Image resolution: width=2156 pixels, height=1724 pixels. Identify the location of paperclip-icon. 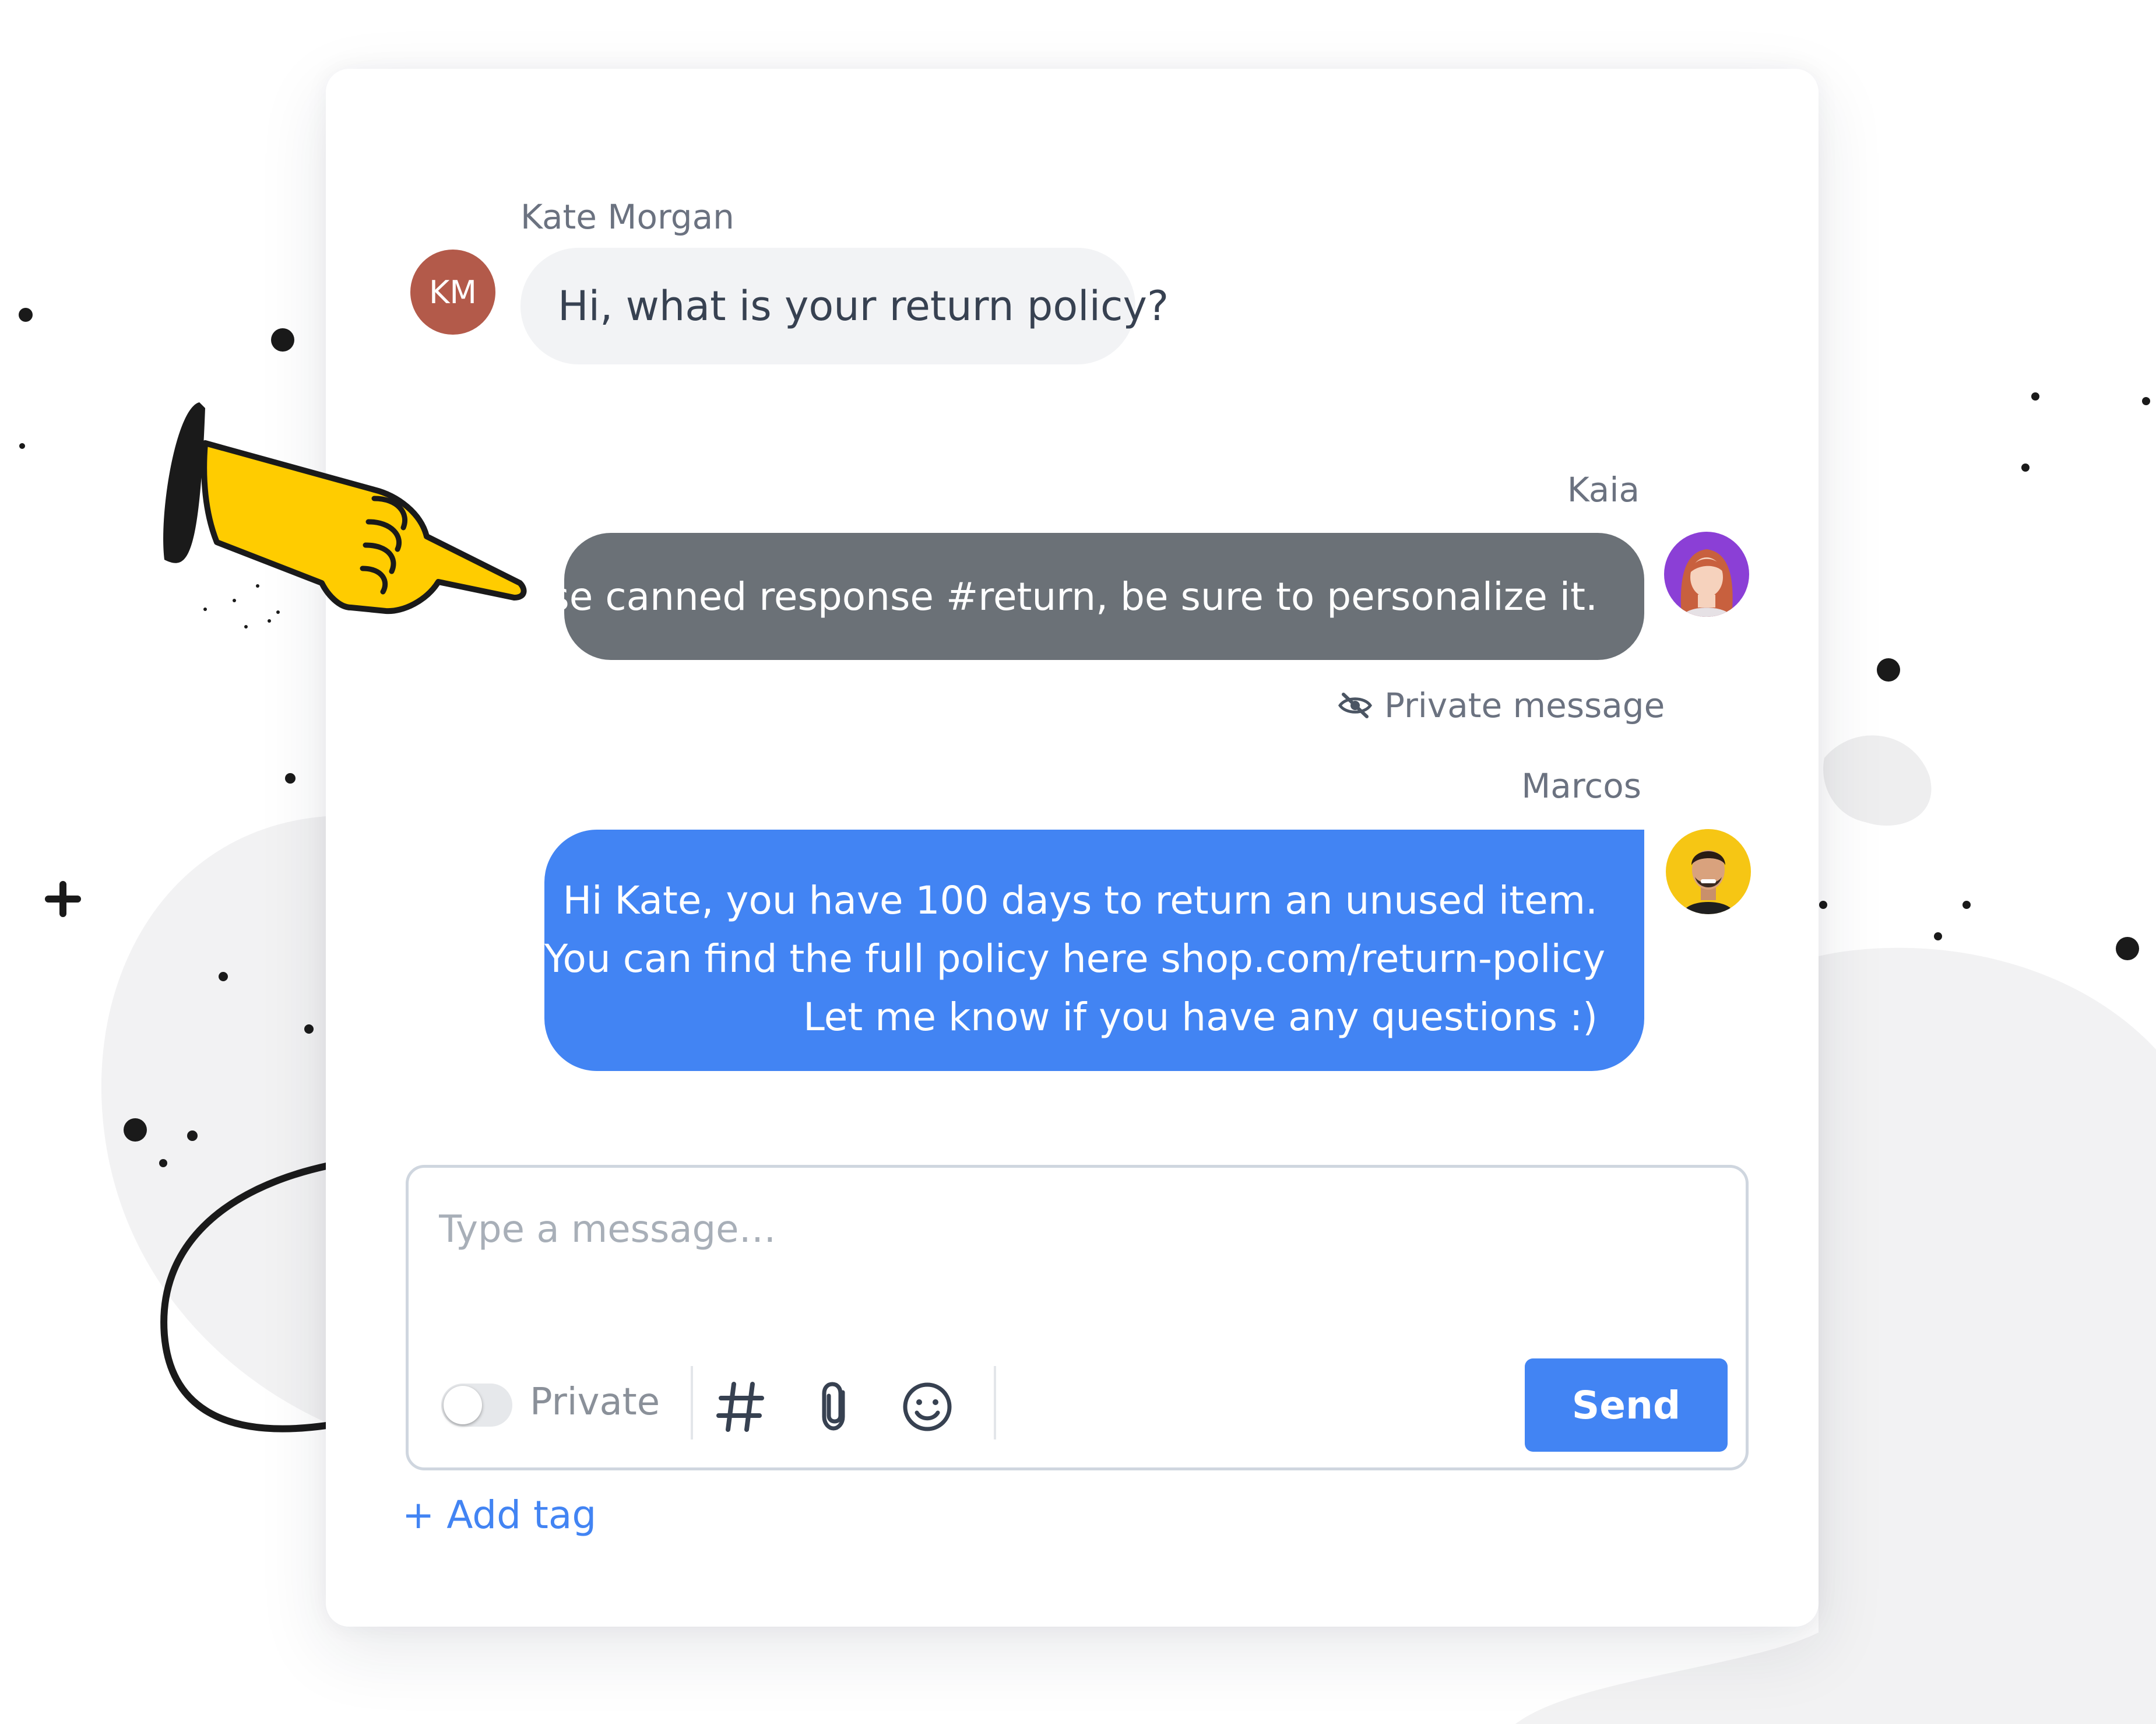
(833, 1406).